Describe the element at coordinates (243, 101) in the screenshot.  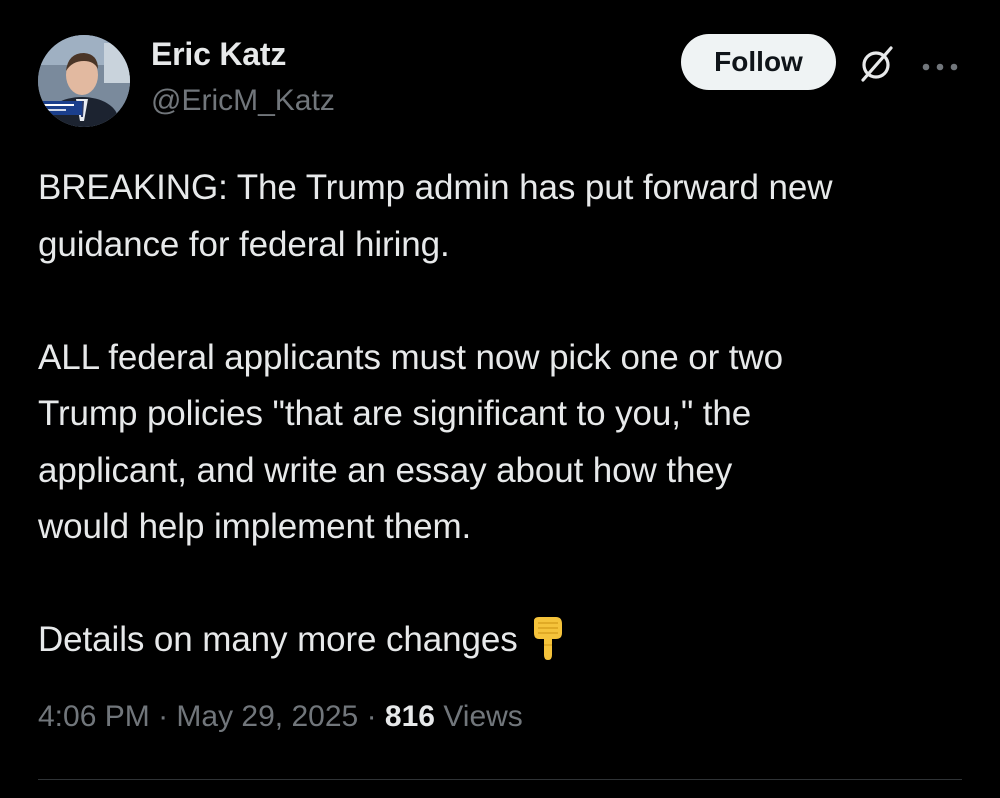
I see `author-handle: @EricM_Katz` at that location.